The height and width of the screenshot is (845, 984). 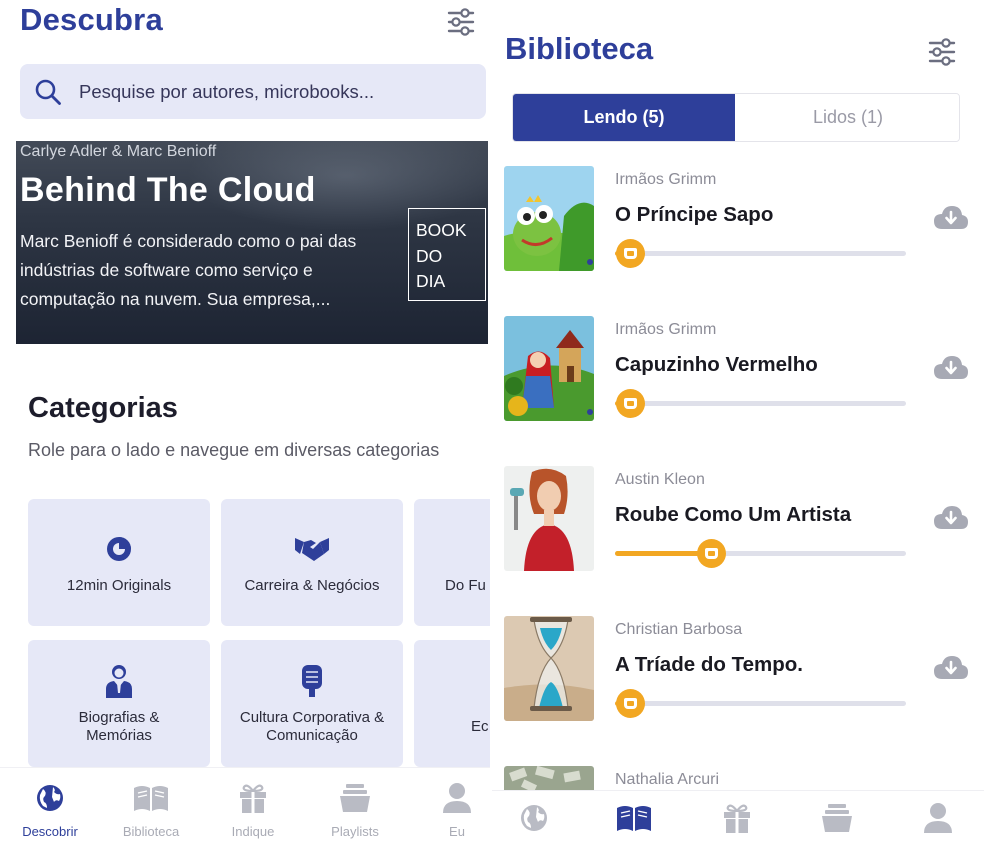 I want to click on list-item: Austin Kleon Roube Como Um Artista, so click(x=739, y=521).